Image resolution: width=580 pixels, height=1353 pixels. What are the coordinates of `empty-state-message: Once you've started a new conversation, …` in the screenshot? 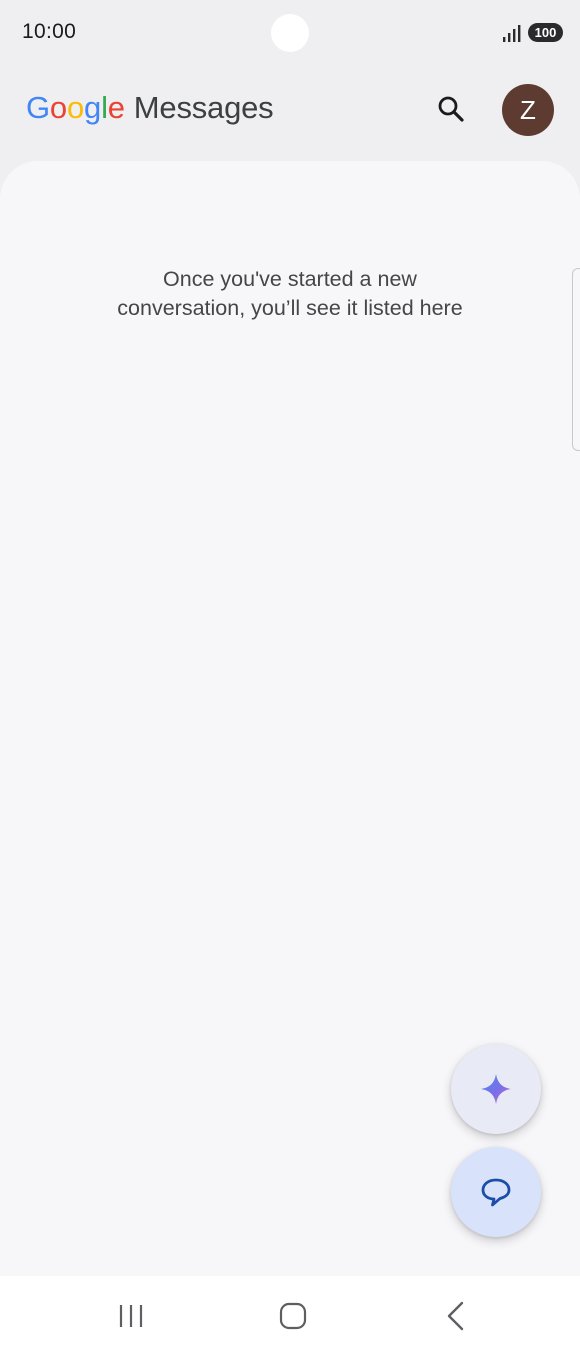 It's located at (290, 294).